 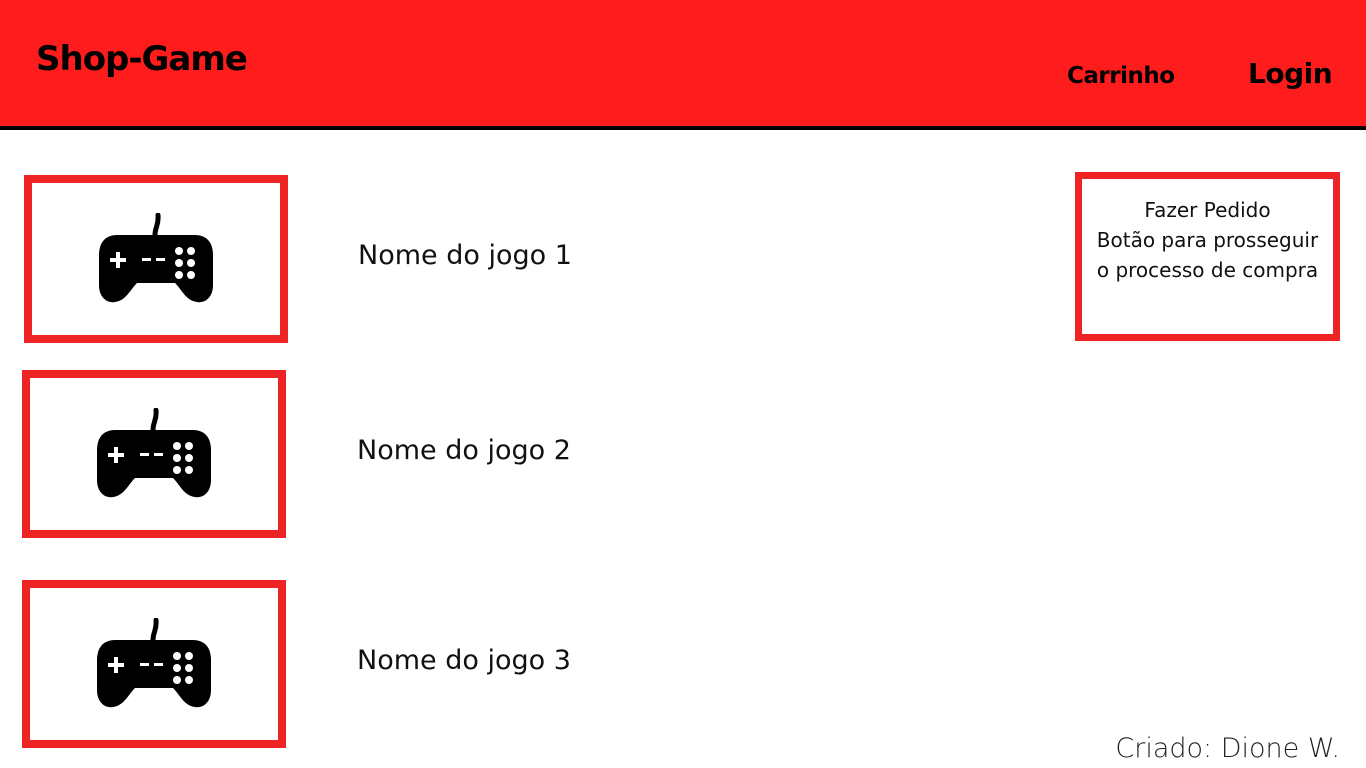 I want to click on brand-logo: Shop-Game, so click(x=142, y=59).